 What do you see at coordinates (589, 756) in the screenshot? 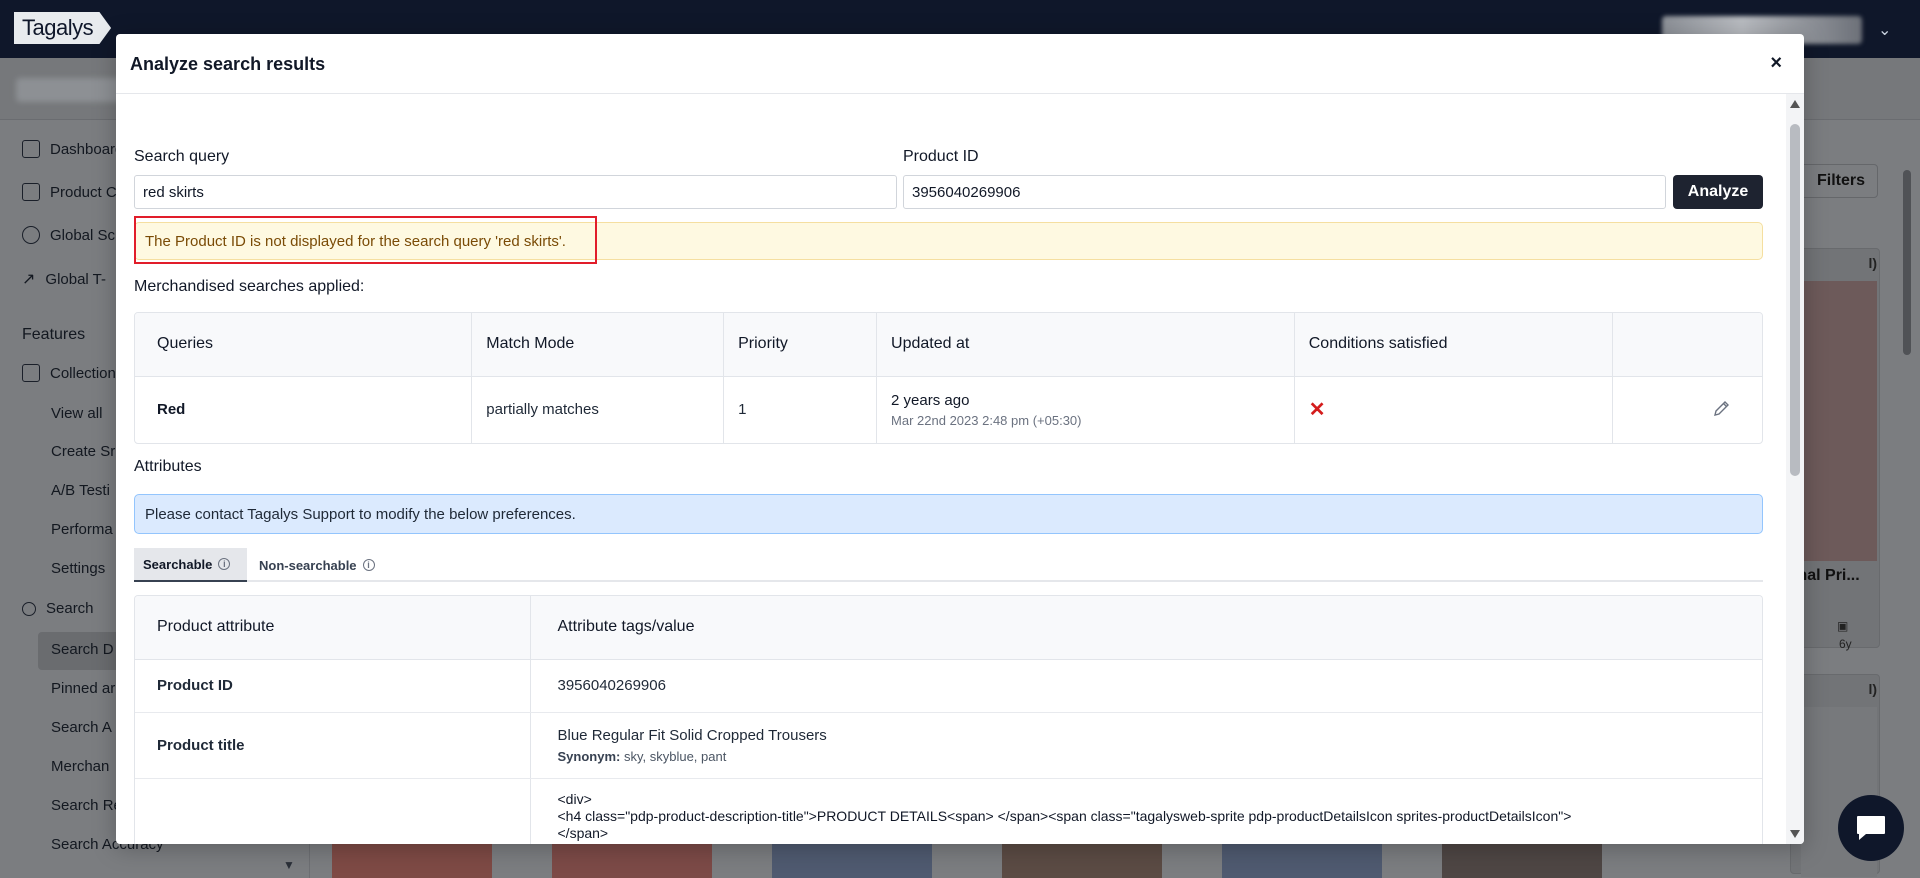
I see `synonym-label: Synonym:` at bounding box center [589, 756].